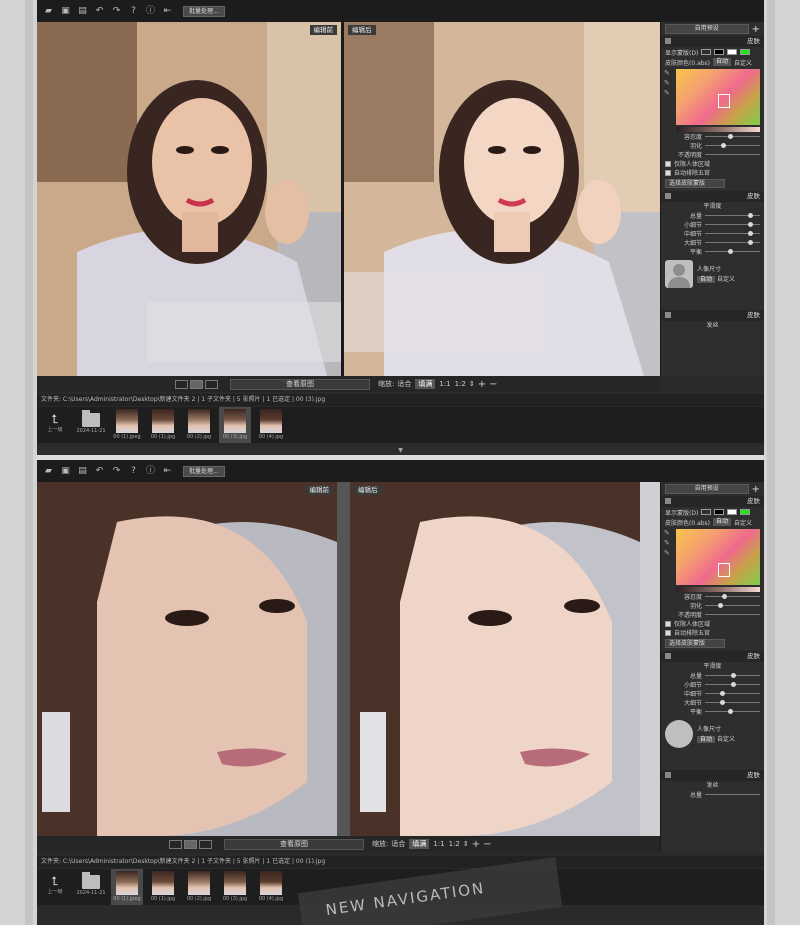 This screenshot has width=800, height=925. What do you see at coordinates (190, 844) in the screenshot?
I see `split-view-icon` at bounding box center [190, 844].